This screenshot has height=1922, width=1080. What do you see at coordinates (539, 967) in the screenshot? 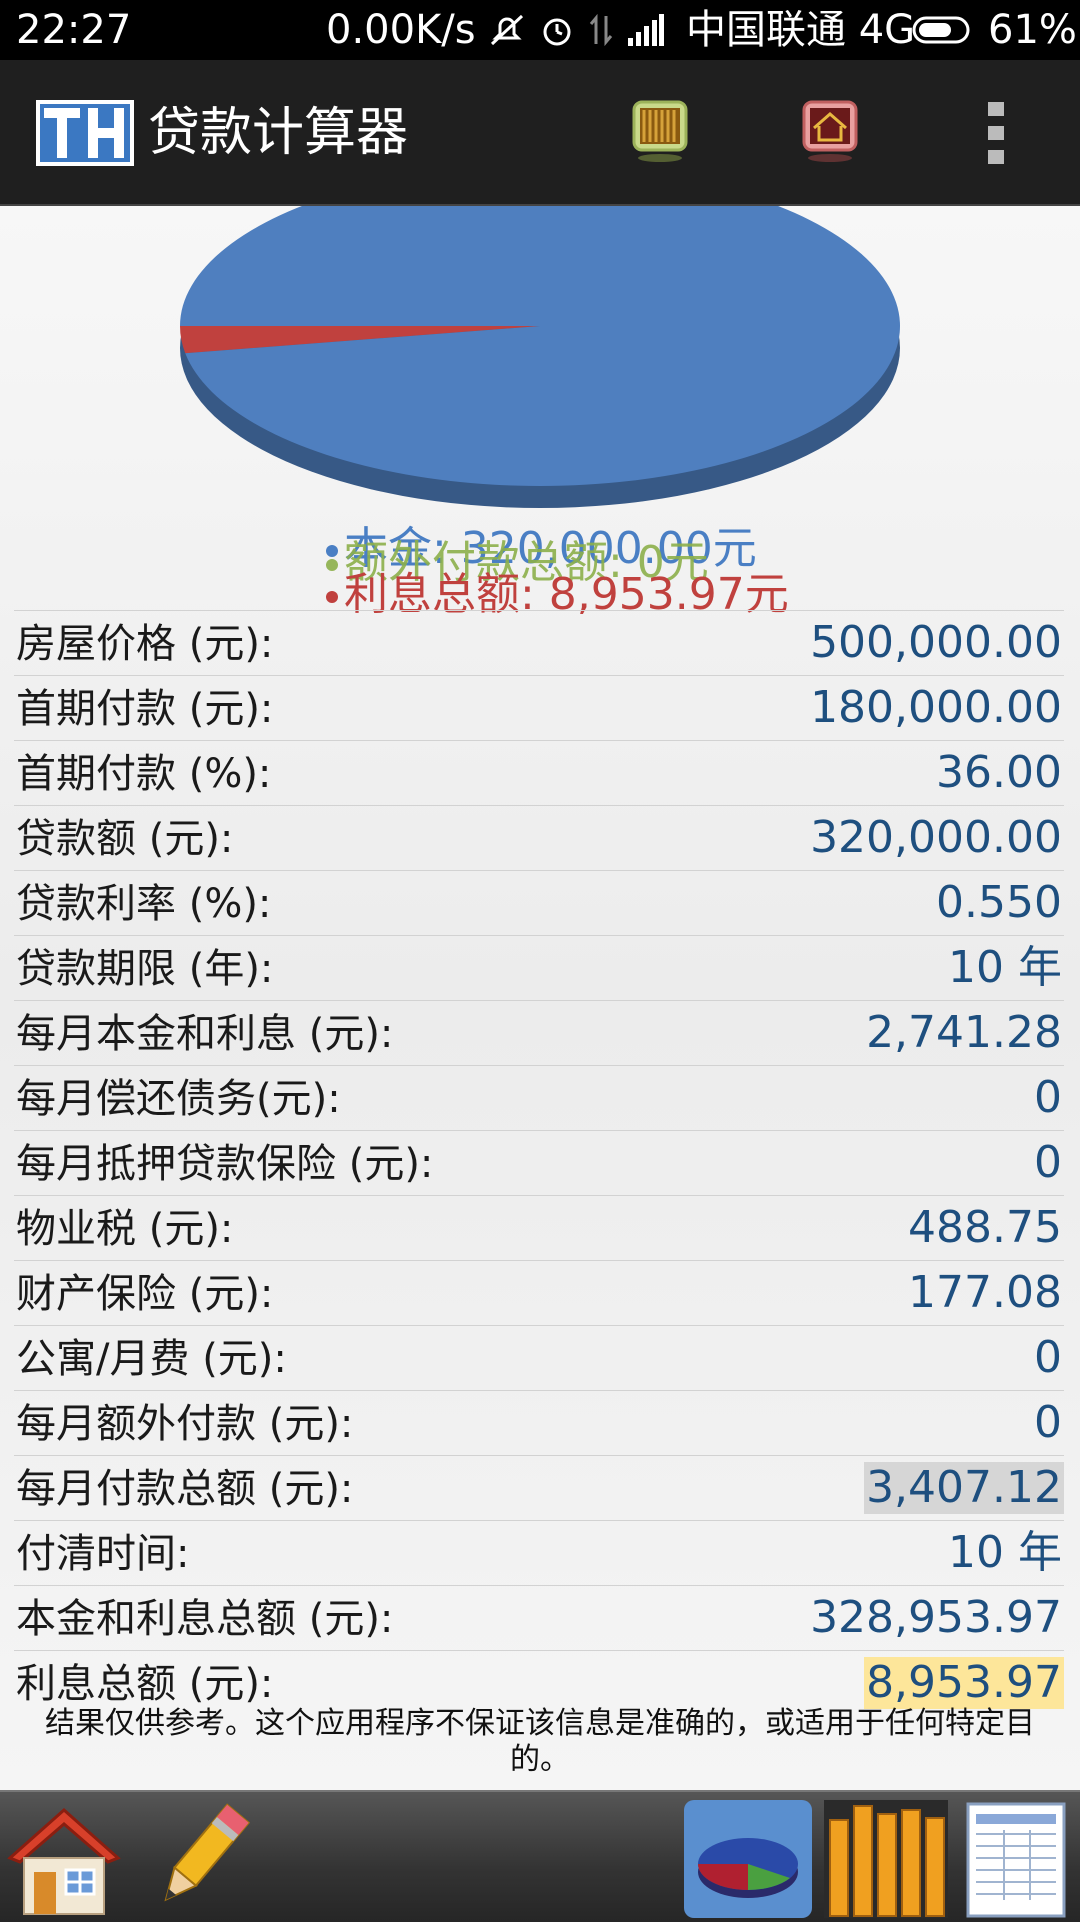
I see `row-loan-term: 贷款期限 (年): 10 年` at bounding box center [539, 967].